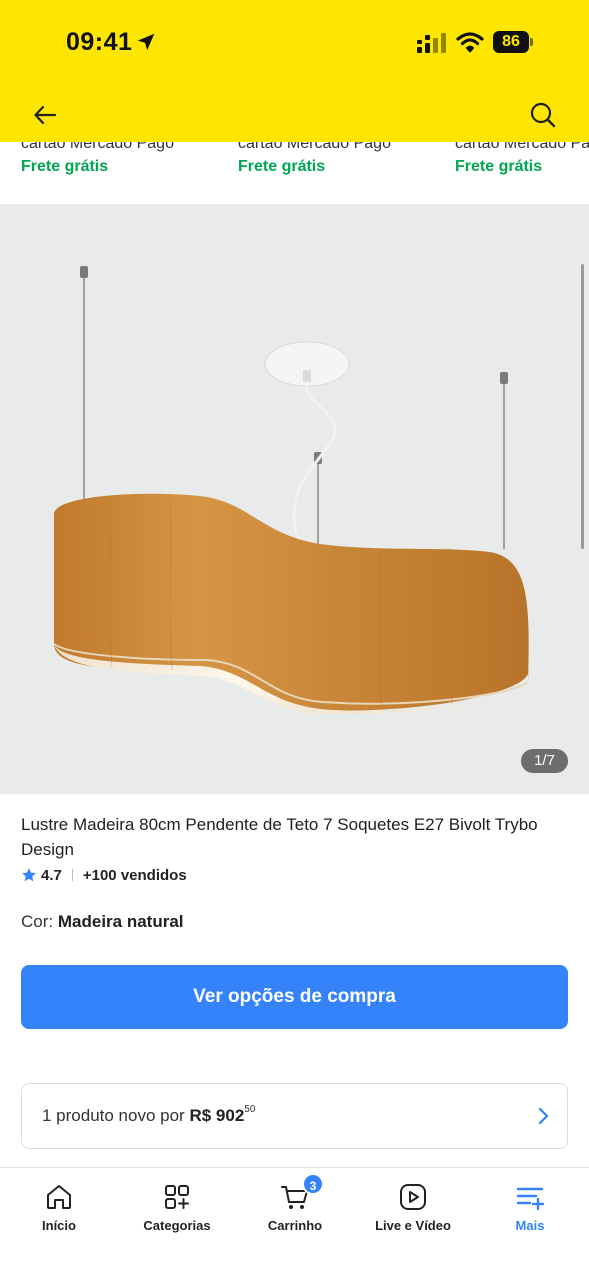  What do you see at coordinates (120, 921) in the screenshot?
I see `color-value: Madeira natural` at bounding box center [120, 921].